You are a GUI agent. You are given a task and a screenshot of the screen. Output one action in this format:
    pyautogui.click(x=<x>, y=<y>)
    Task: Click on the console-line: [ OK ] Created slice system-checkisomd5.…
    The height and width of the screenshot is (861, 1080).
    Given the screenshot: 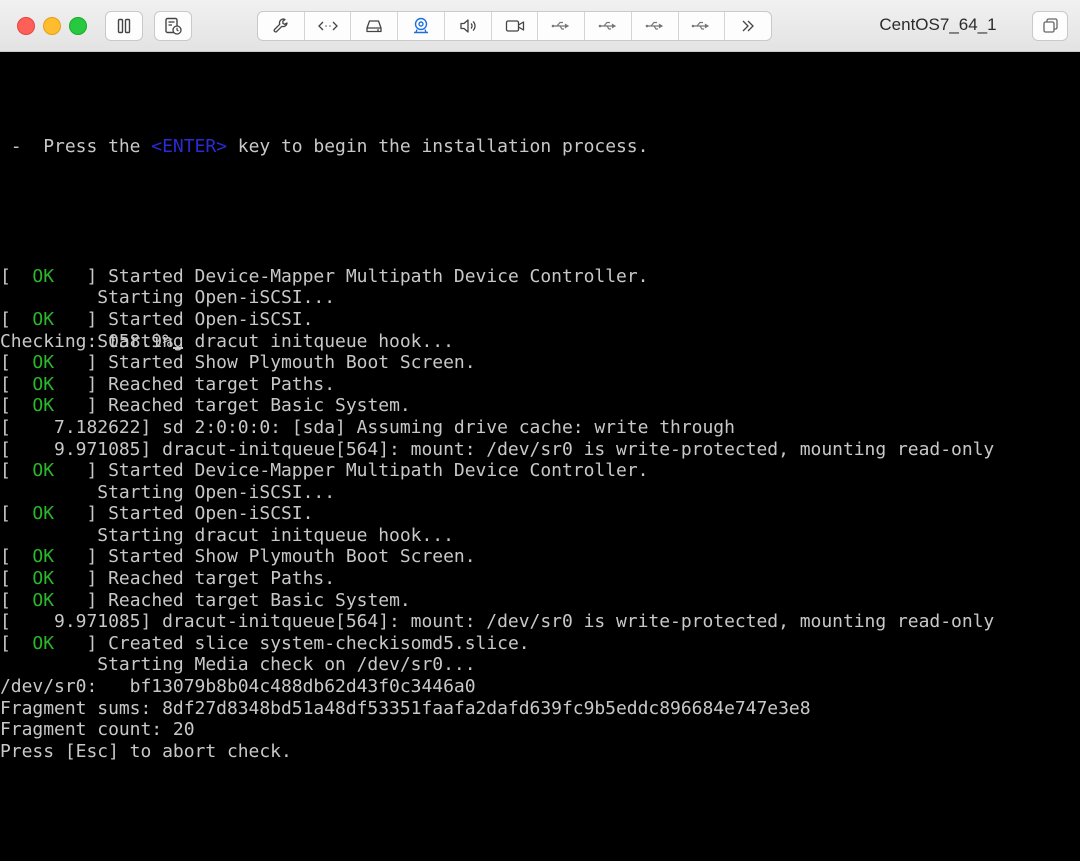 What is the action you would take?
    pyautogui.click(x=497, y=644)
    